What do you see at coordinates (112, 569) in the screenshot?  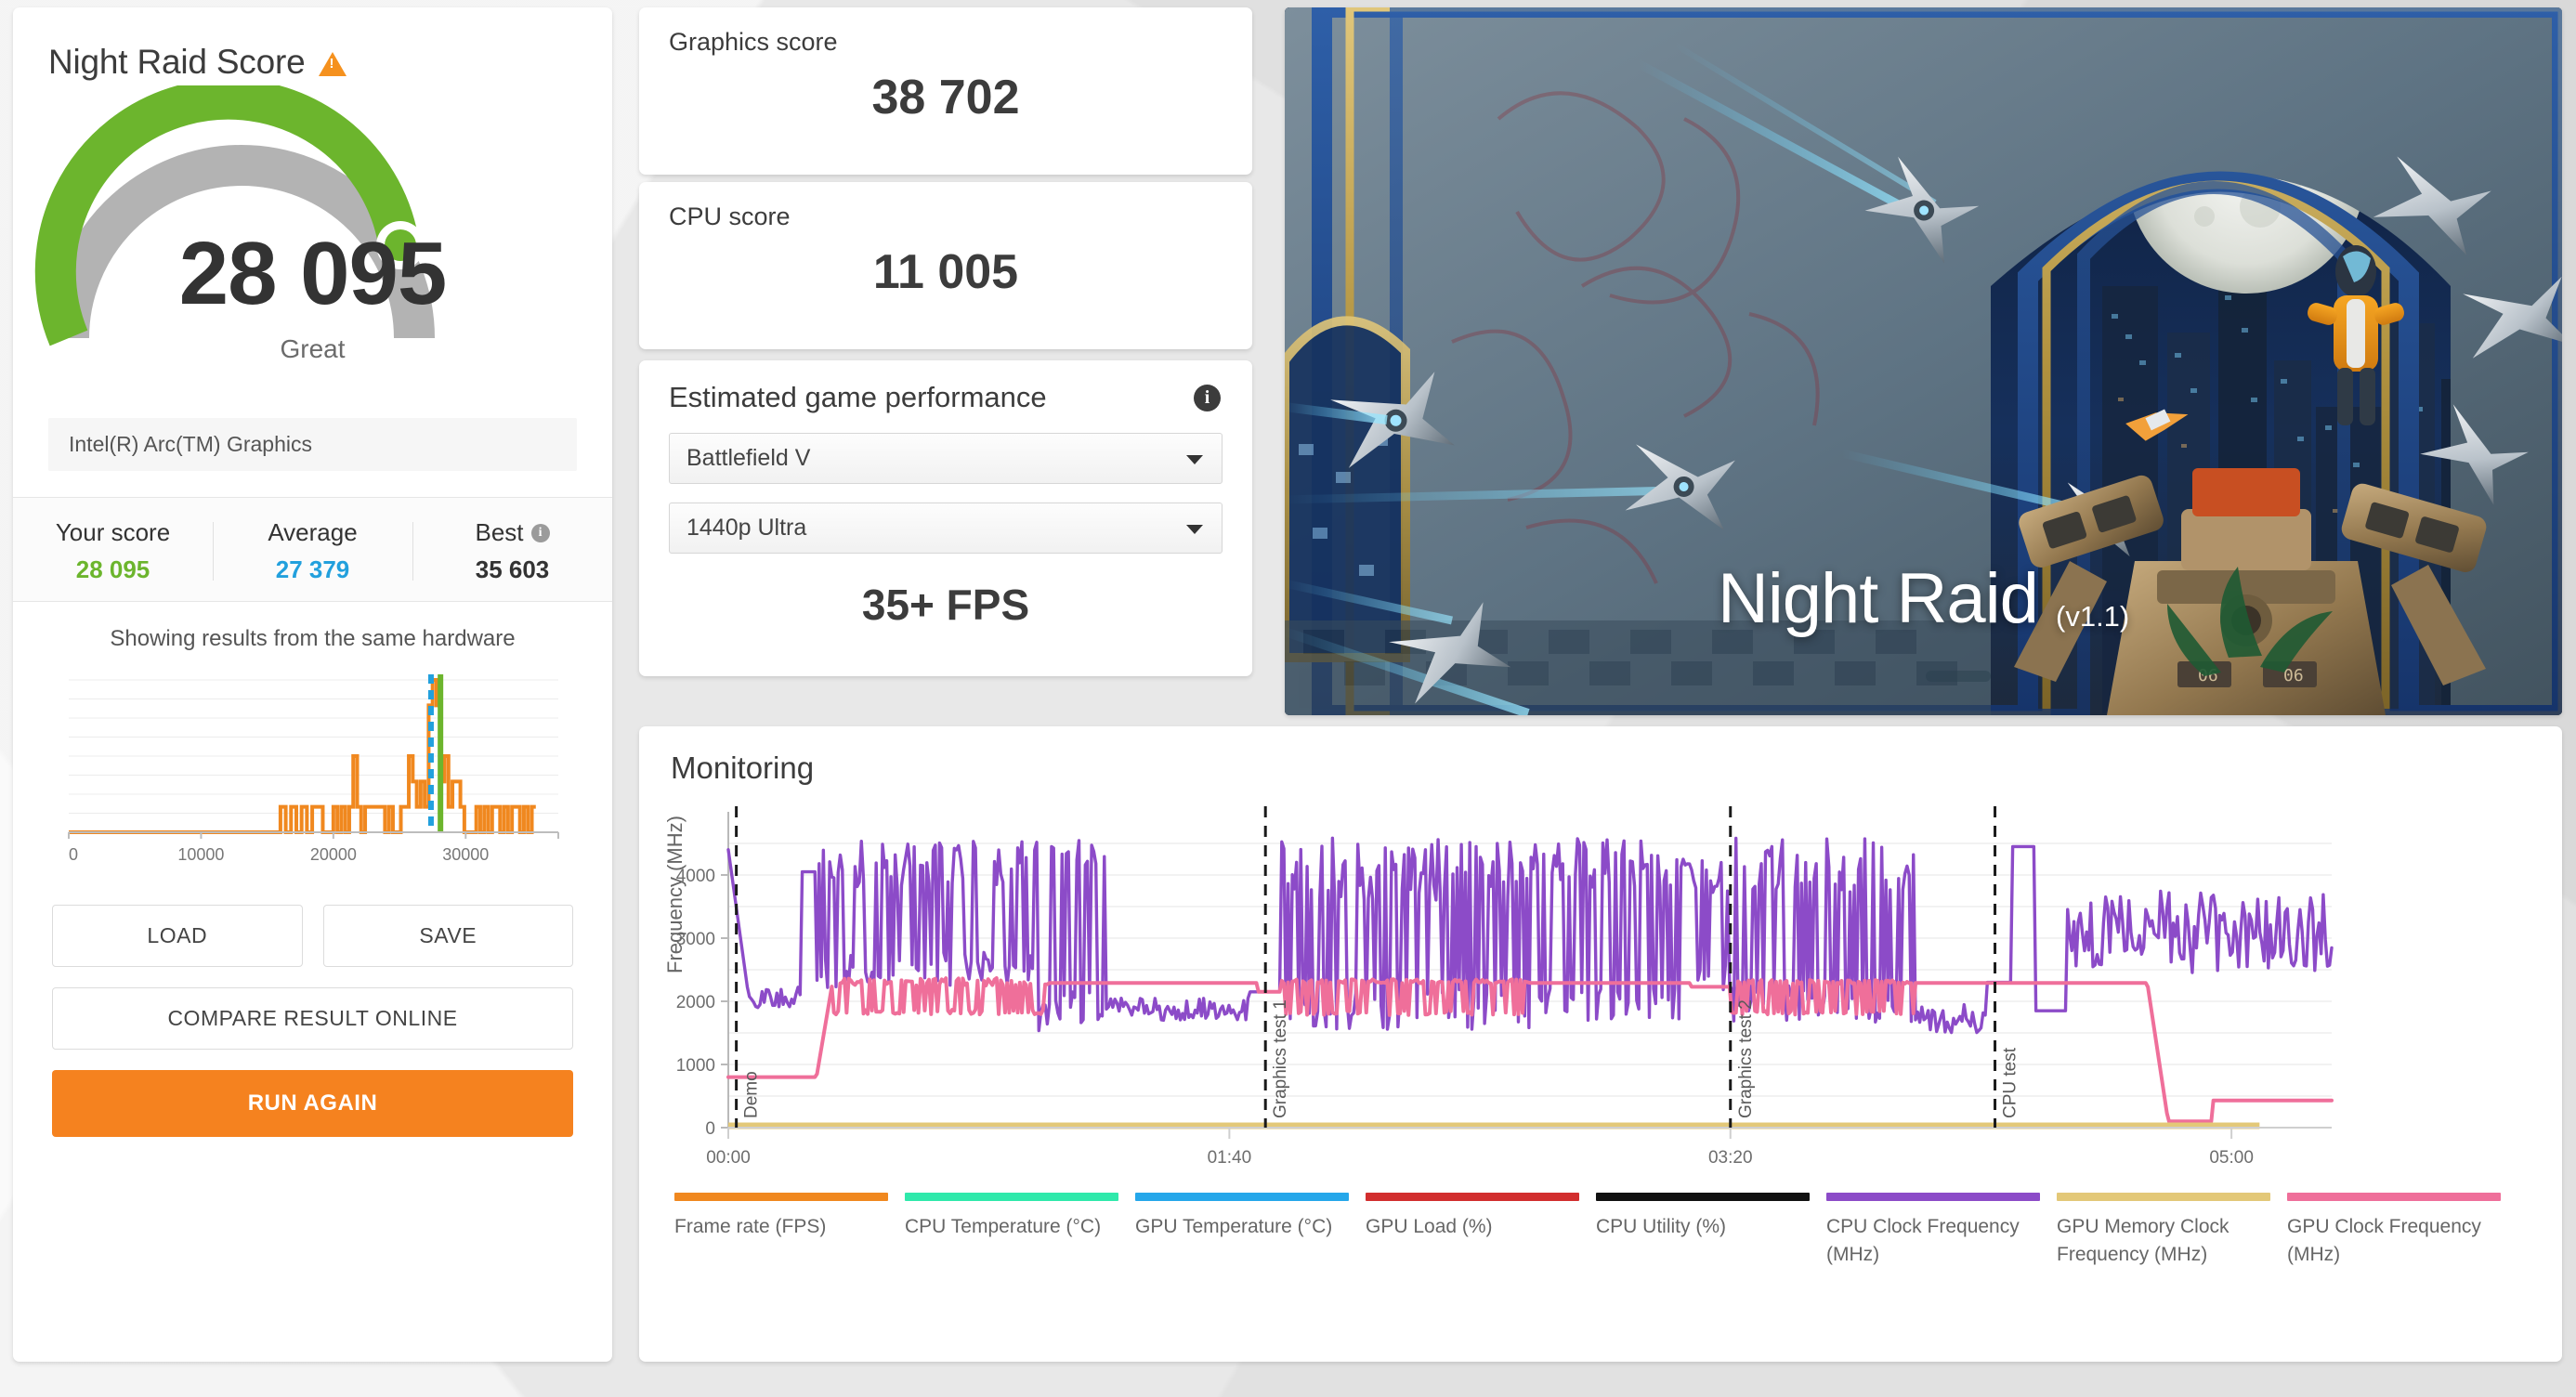 I see `your-score-value: 28 095` at bounding box center [112, 569].